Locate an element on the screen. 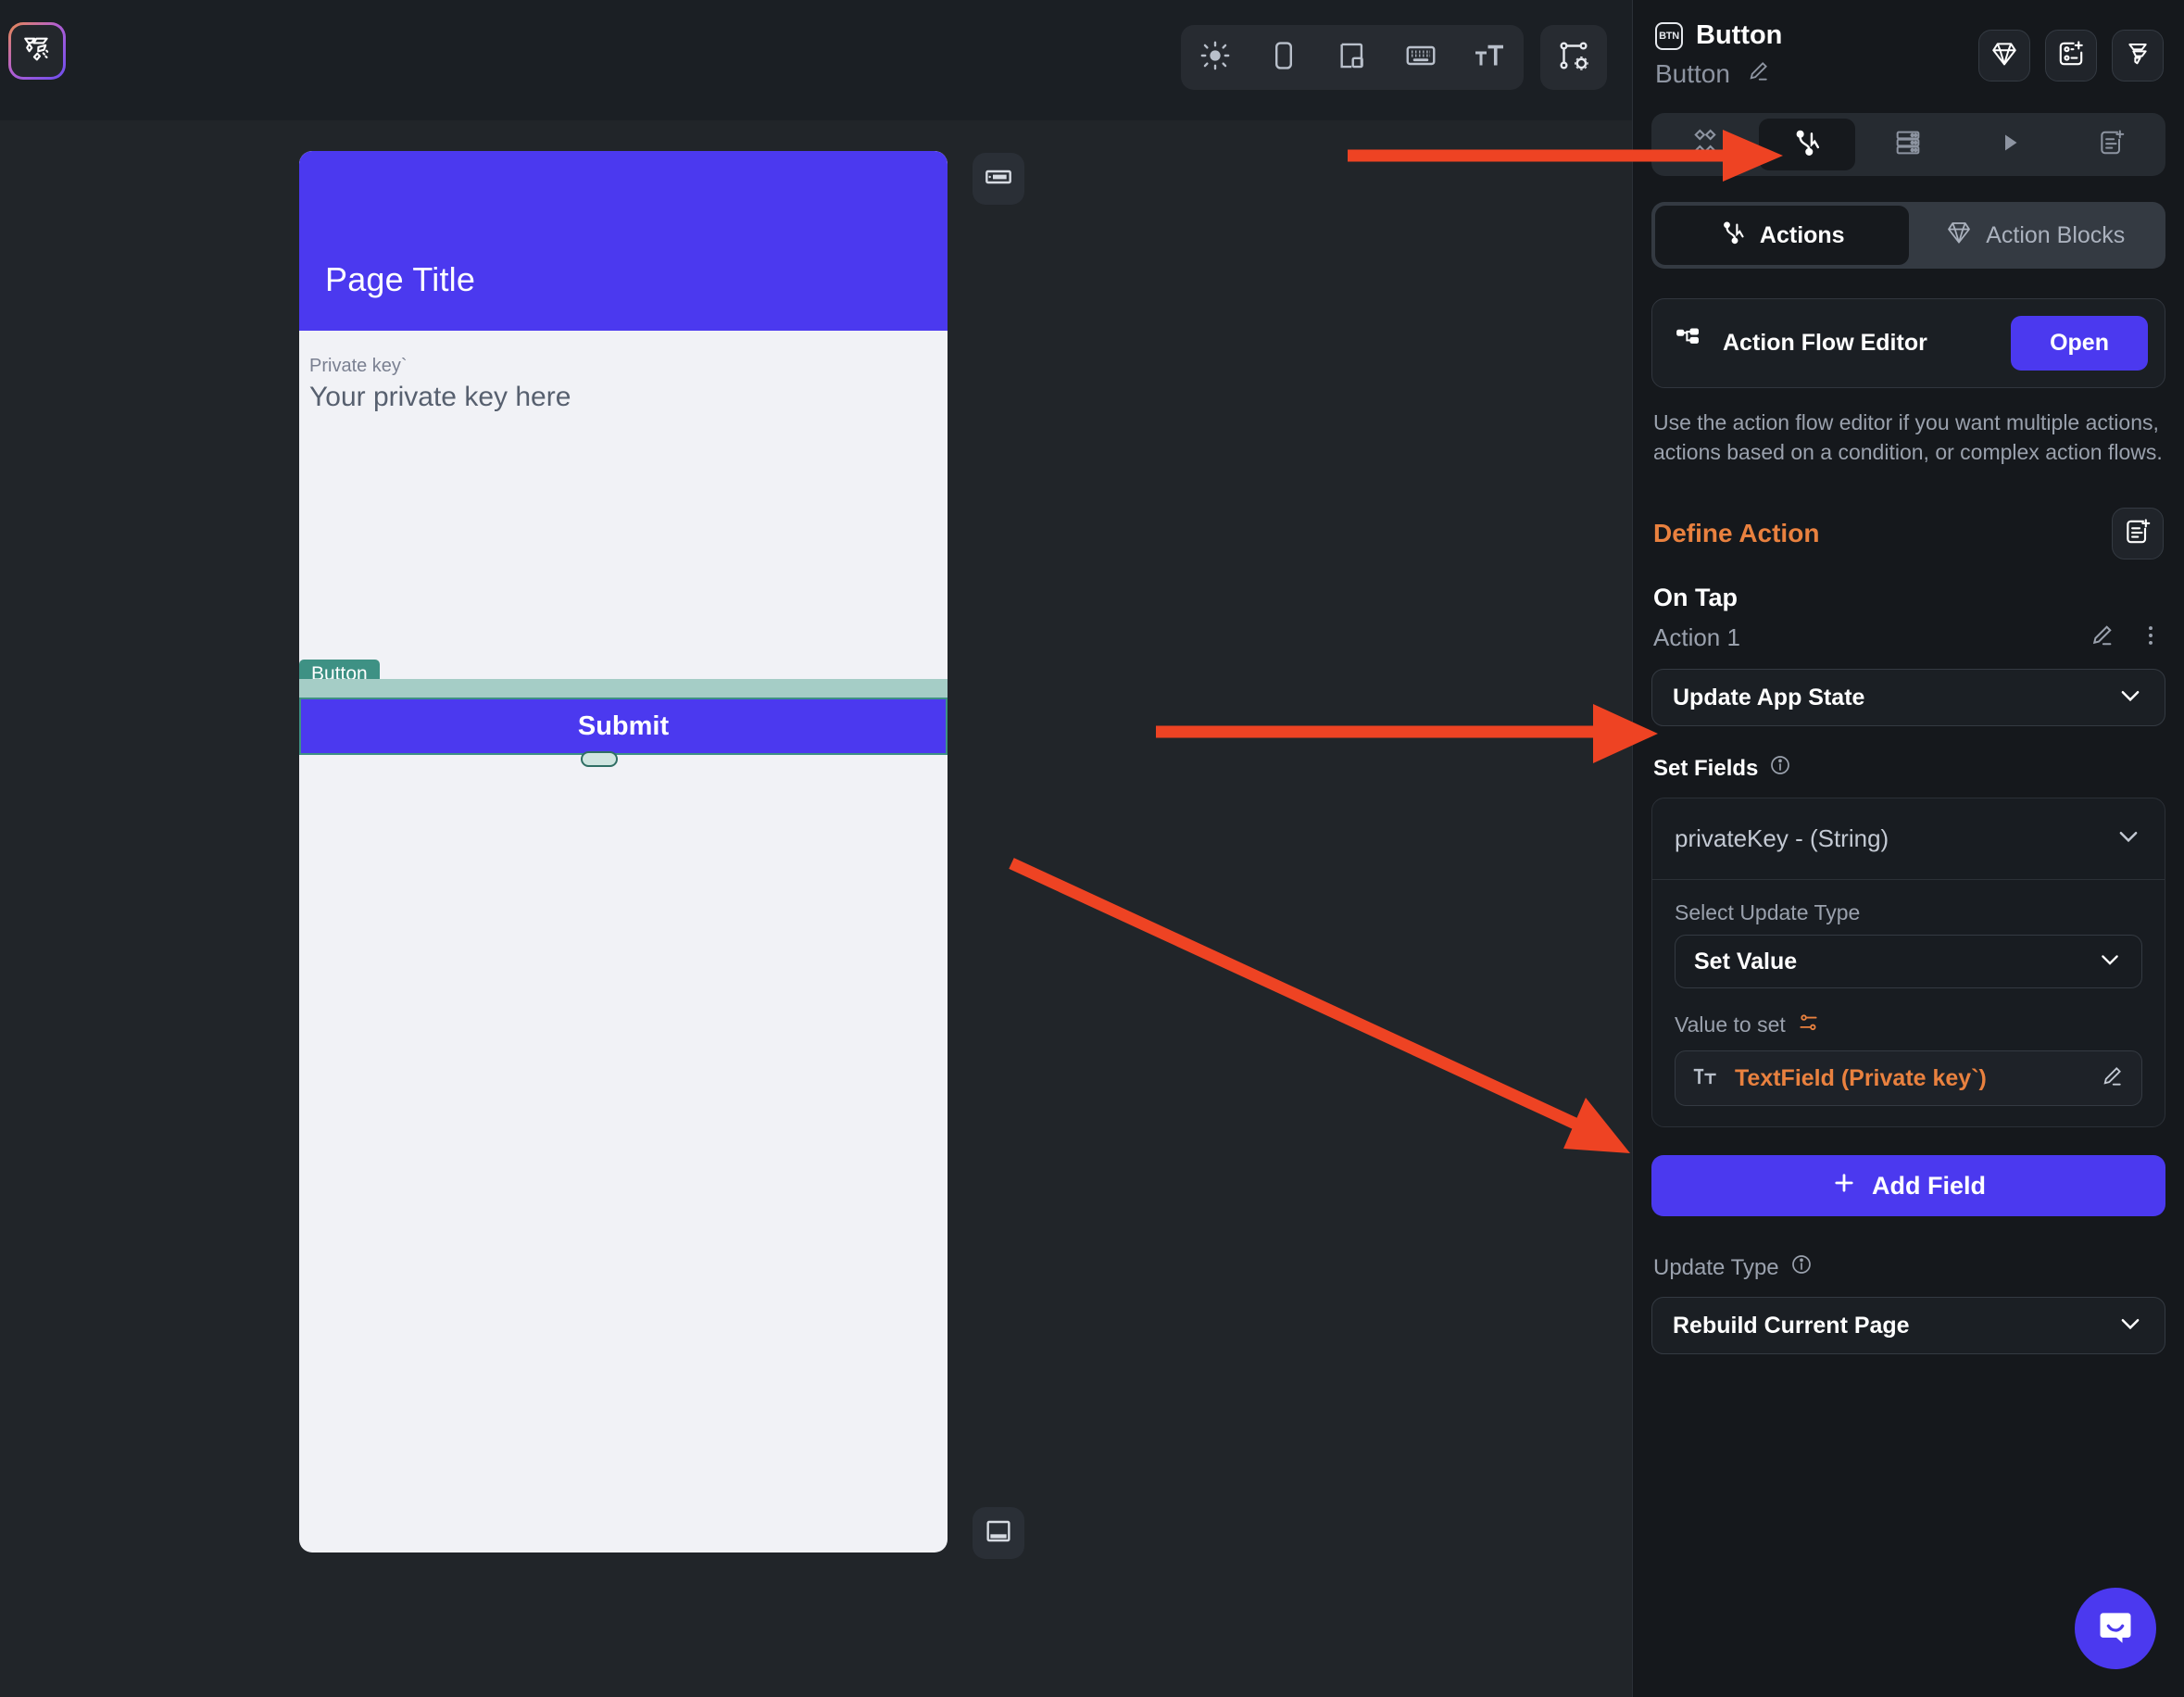 The width and height of the screenshot is (2184, 1697). theme-brightness-icon-button is located at coordinates (1215, 57).